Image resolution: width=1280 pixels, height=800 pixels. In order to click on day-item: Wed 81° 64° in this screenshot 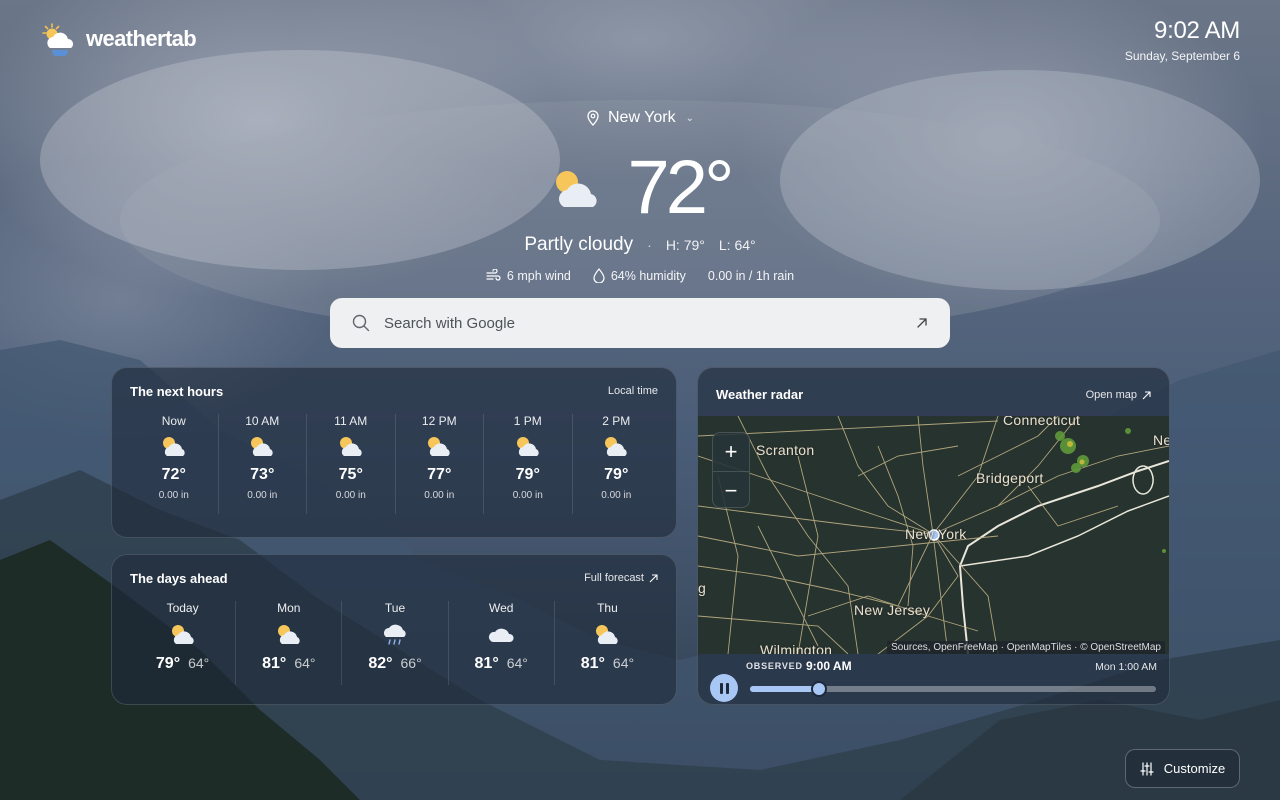, I will do `click(500, 643)`.